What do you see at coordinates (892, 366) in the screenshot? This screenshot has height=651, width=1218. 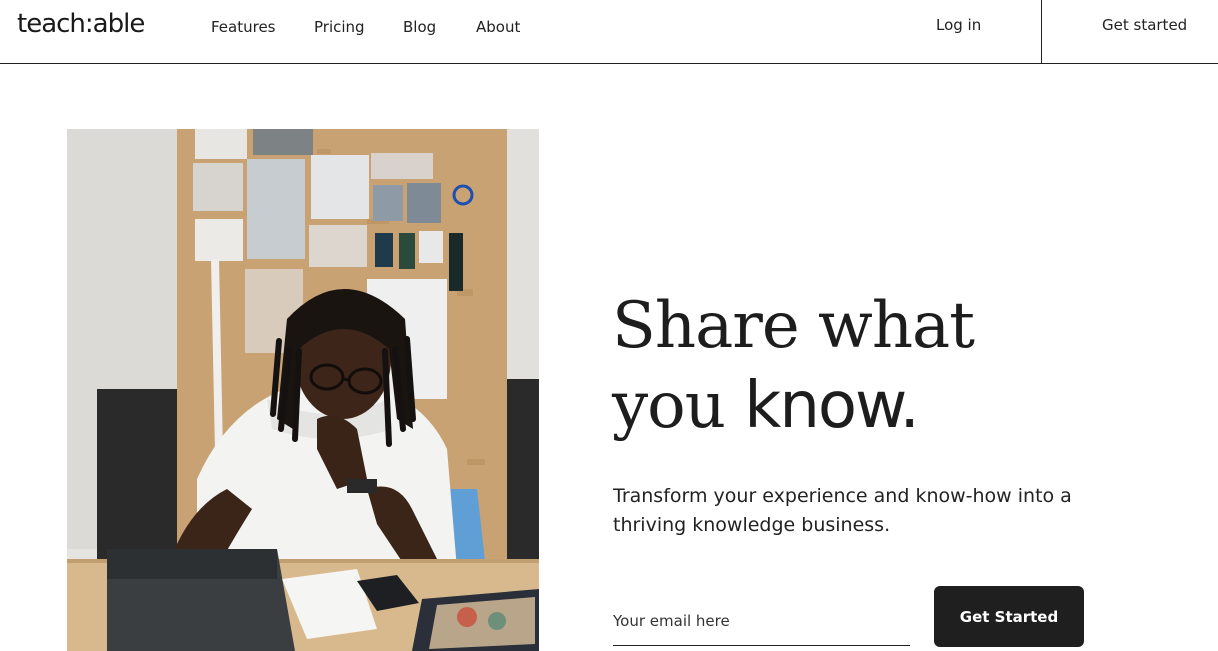 I see `hero-headline: Share what you know.` at bounding box center [892, 366].